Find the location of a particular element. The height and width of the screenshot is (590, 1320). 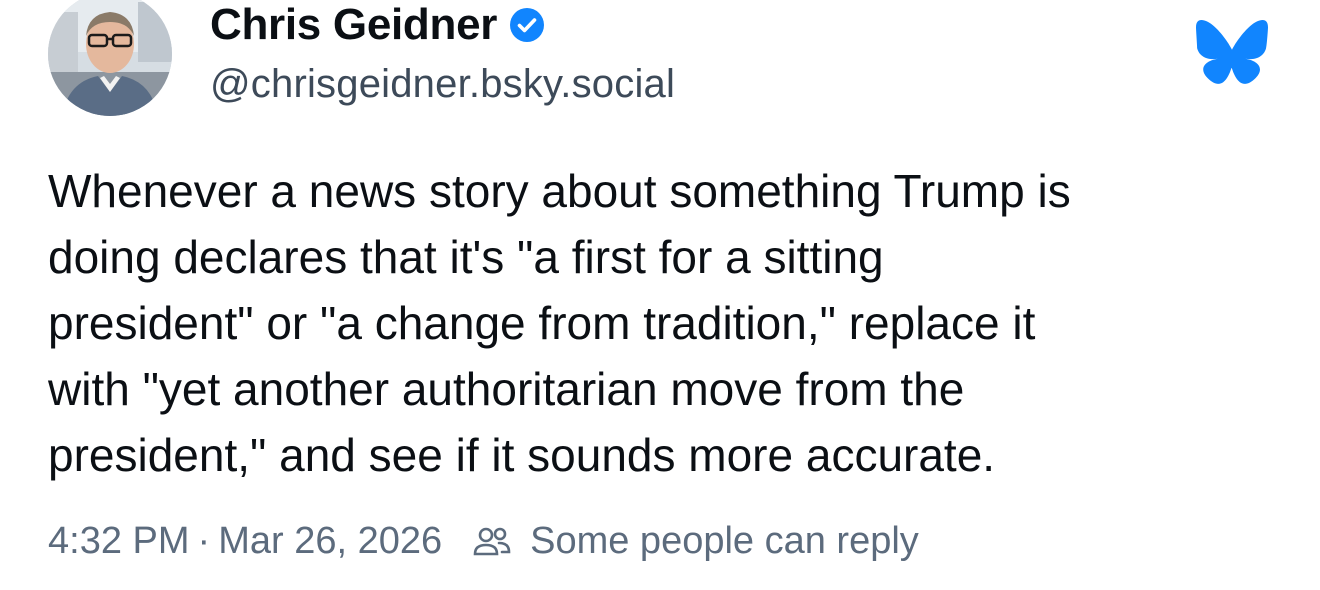

author-display-name: Chris Geidner is located at coordinates (353, 25).